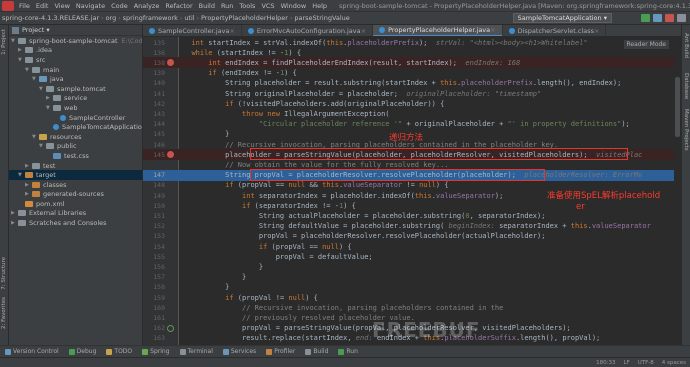 The image size is (690, 367). What do you see at coordinates (154, 338) in the screenshot?
I see `line-number: 163` at bounding box center [154, 338].